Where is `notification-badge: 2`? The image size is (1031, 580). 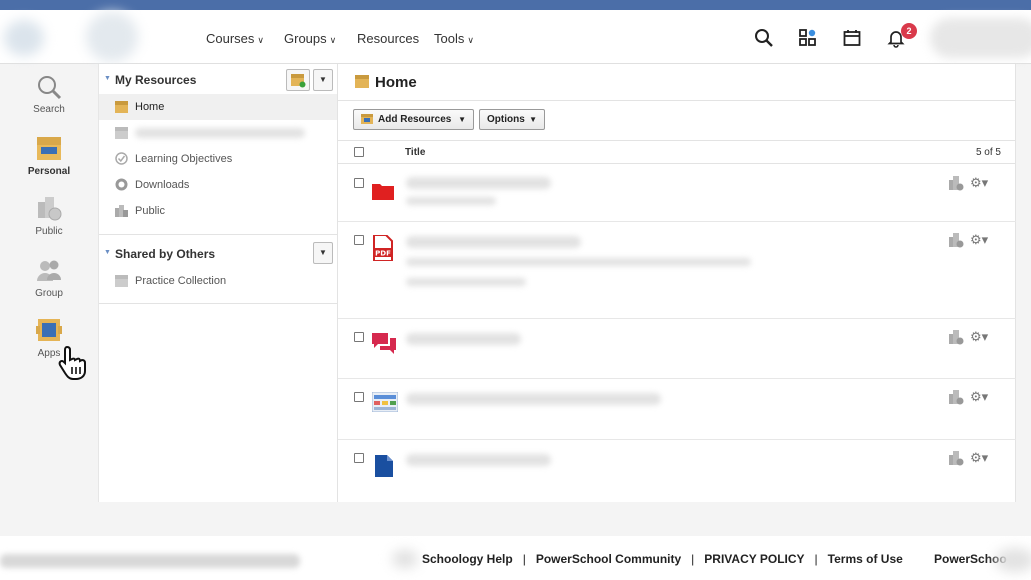 notification-badge: 2 is located at coordinates (909, 31).